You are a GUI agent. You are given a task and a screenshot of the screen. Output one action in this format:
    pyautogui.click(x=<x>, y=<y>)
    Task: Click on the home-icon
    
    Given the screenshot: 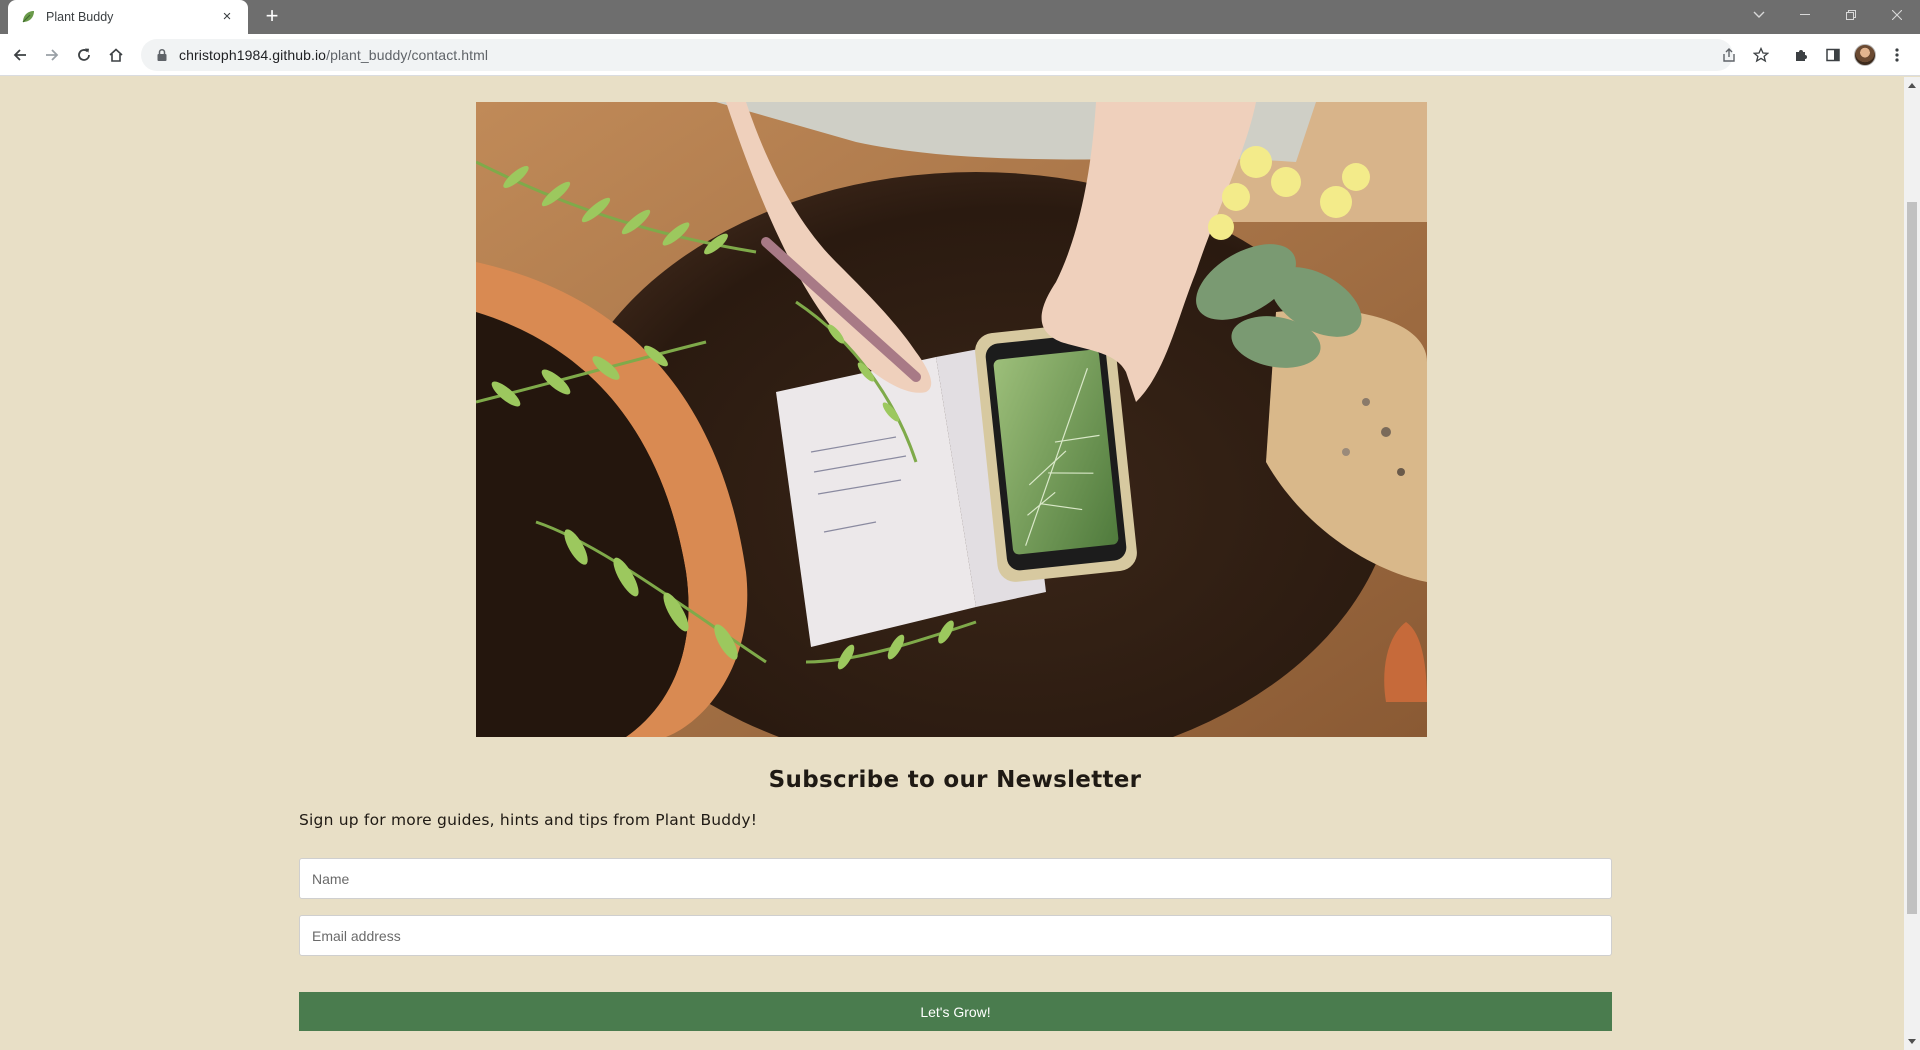 What is the action you would take?
    pyautogui.click(x=116, y=55)
    